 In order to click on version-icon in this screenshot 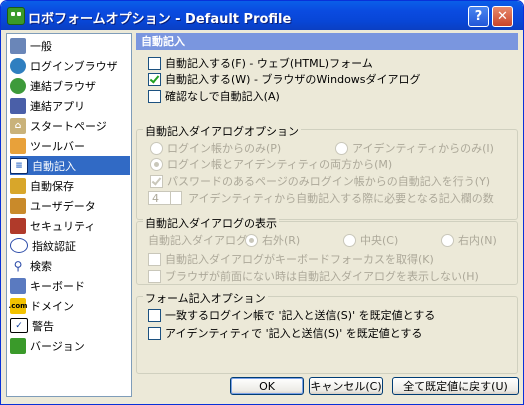, I will do `click(18, 345)`.